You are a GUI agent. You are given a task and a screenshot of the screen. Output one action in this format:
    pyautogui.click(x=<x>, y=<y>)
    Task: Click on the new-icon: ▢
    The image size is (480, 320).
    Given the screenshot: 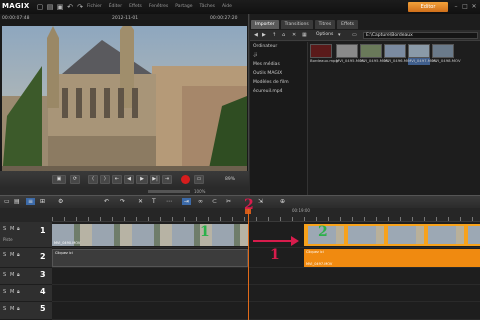 What is the action you would take?
    pyautogui.click(x=40, y=7)
    